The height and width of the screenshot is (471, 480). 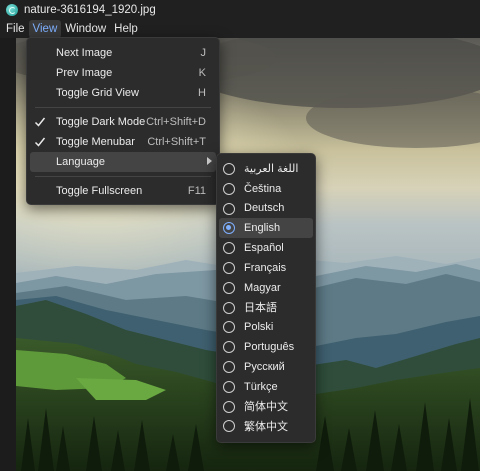 I want to click on menu-item-toggle-menubar: Toggle Menubar Ctrl+Shift+T, so click(x=123, y=142).